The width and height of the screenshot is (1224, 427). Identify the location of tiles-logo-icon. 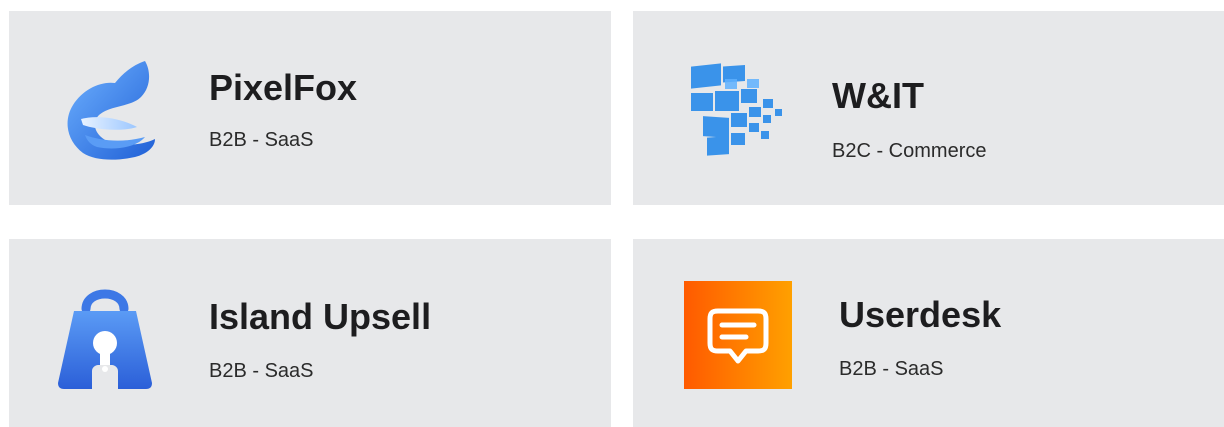
(737, 113).